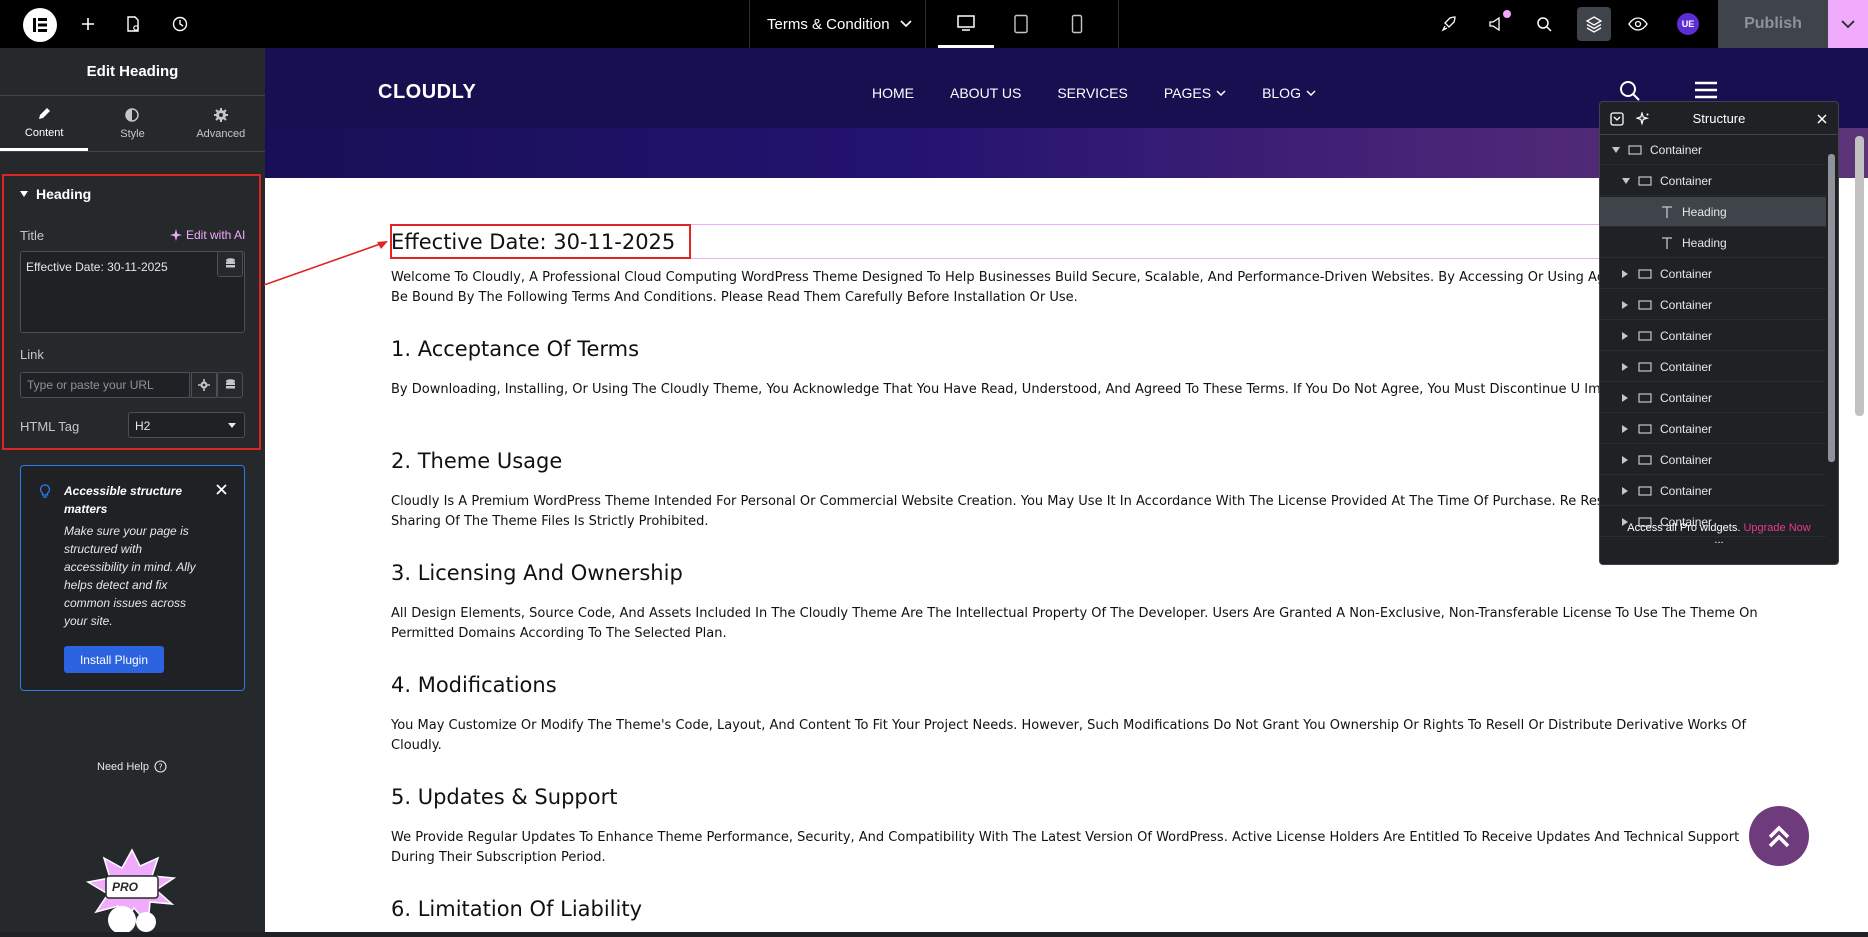  I want to click on desktop-view-button, so click(966, 24).